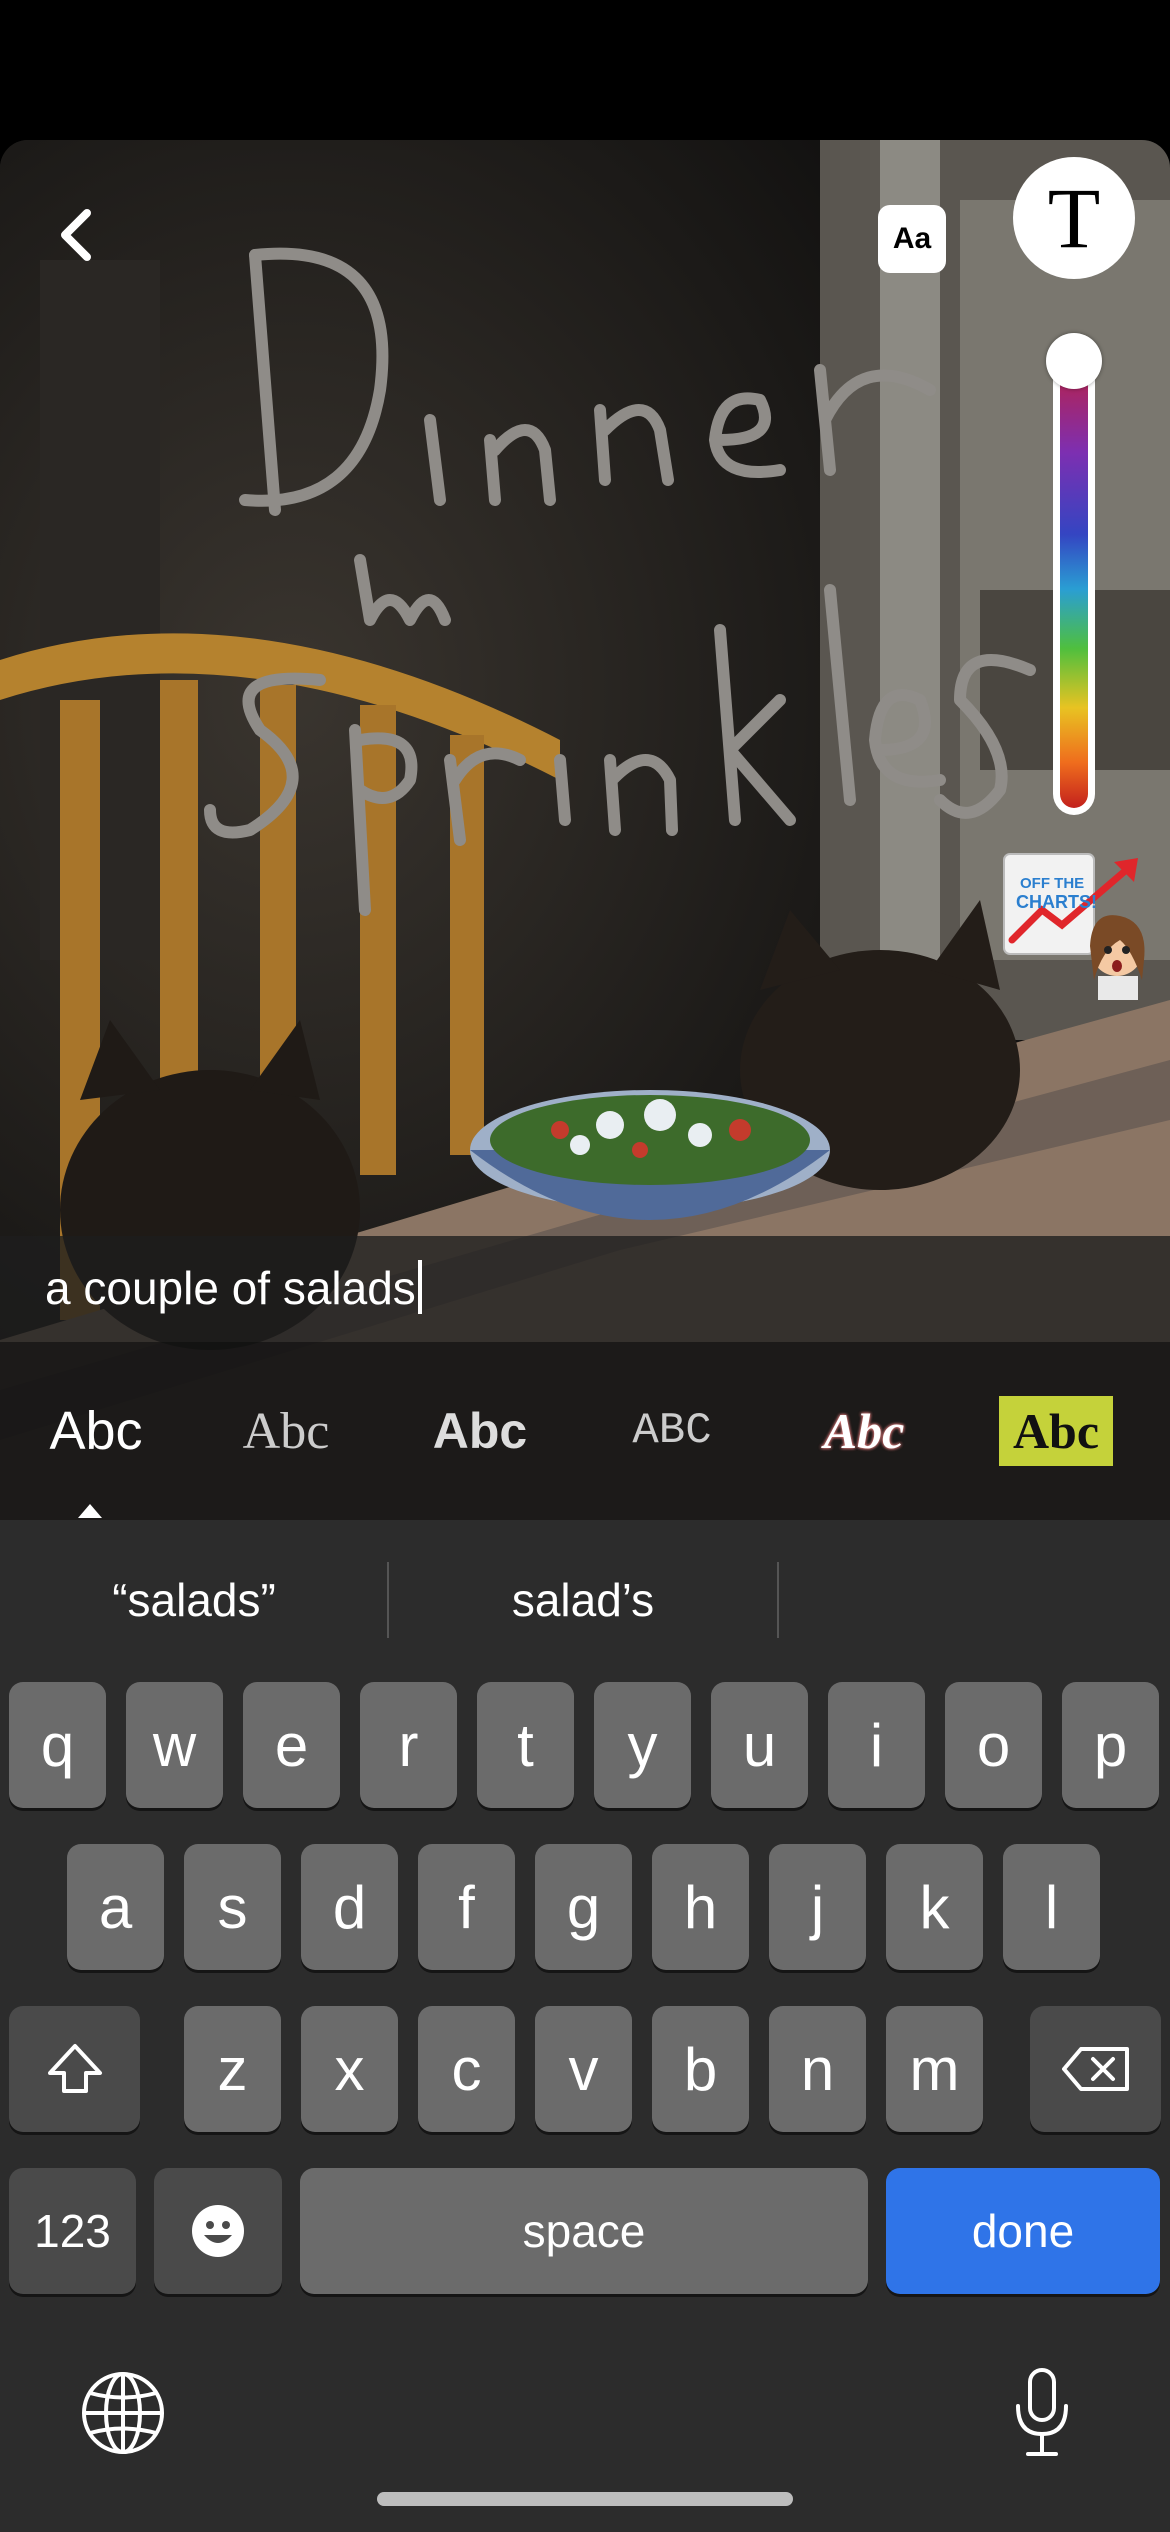 The width and height of the screenshot is (1170, 2532). I want to click on key-h: h, so click(700, 1907).